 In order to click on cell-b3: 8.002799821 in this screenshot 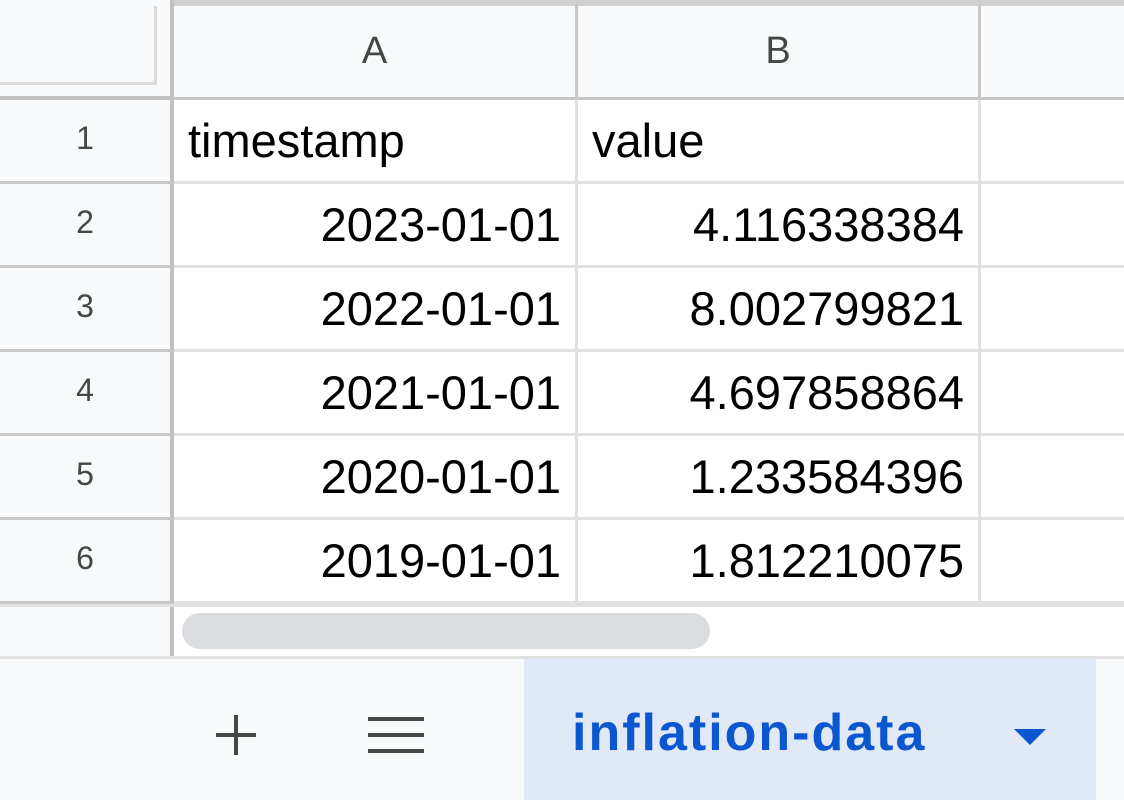, I will do `click(779, 310)`.